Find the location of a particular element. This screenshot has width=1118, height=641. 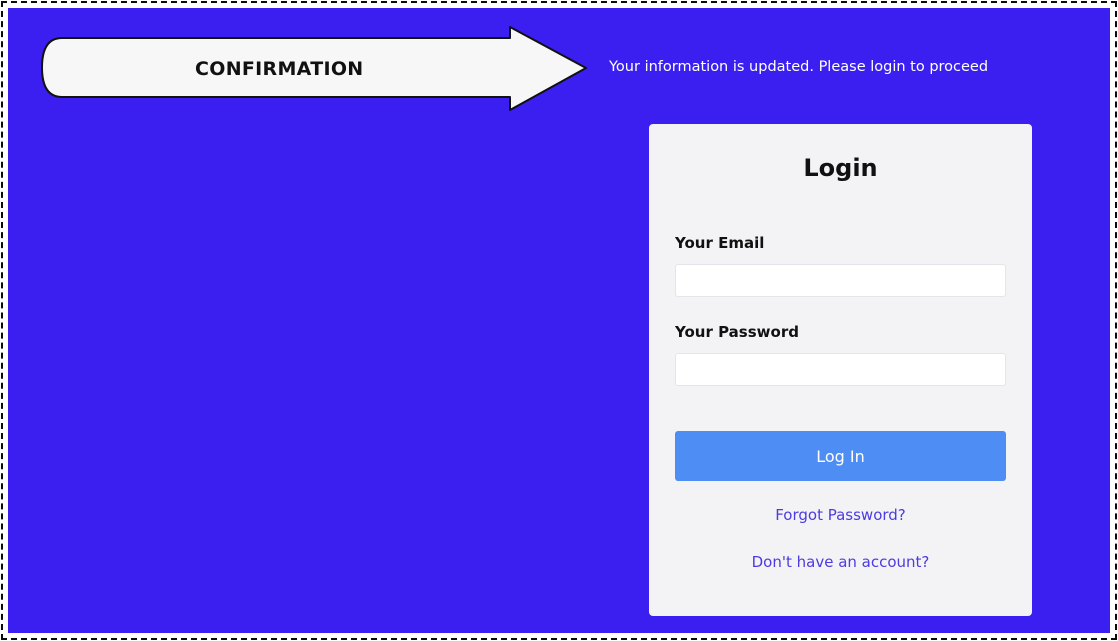

login-title: Login is located at coordinates (840, 168).